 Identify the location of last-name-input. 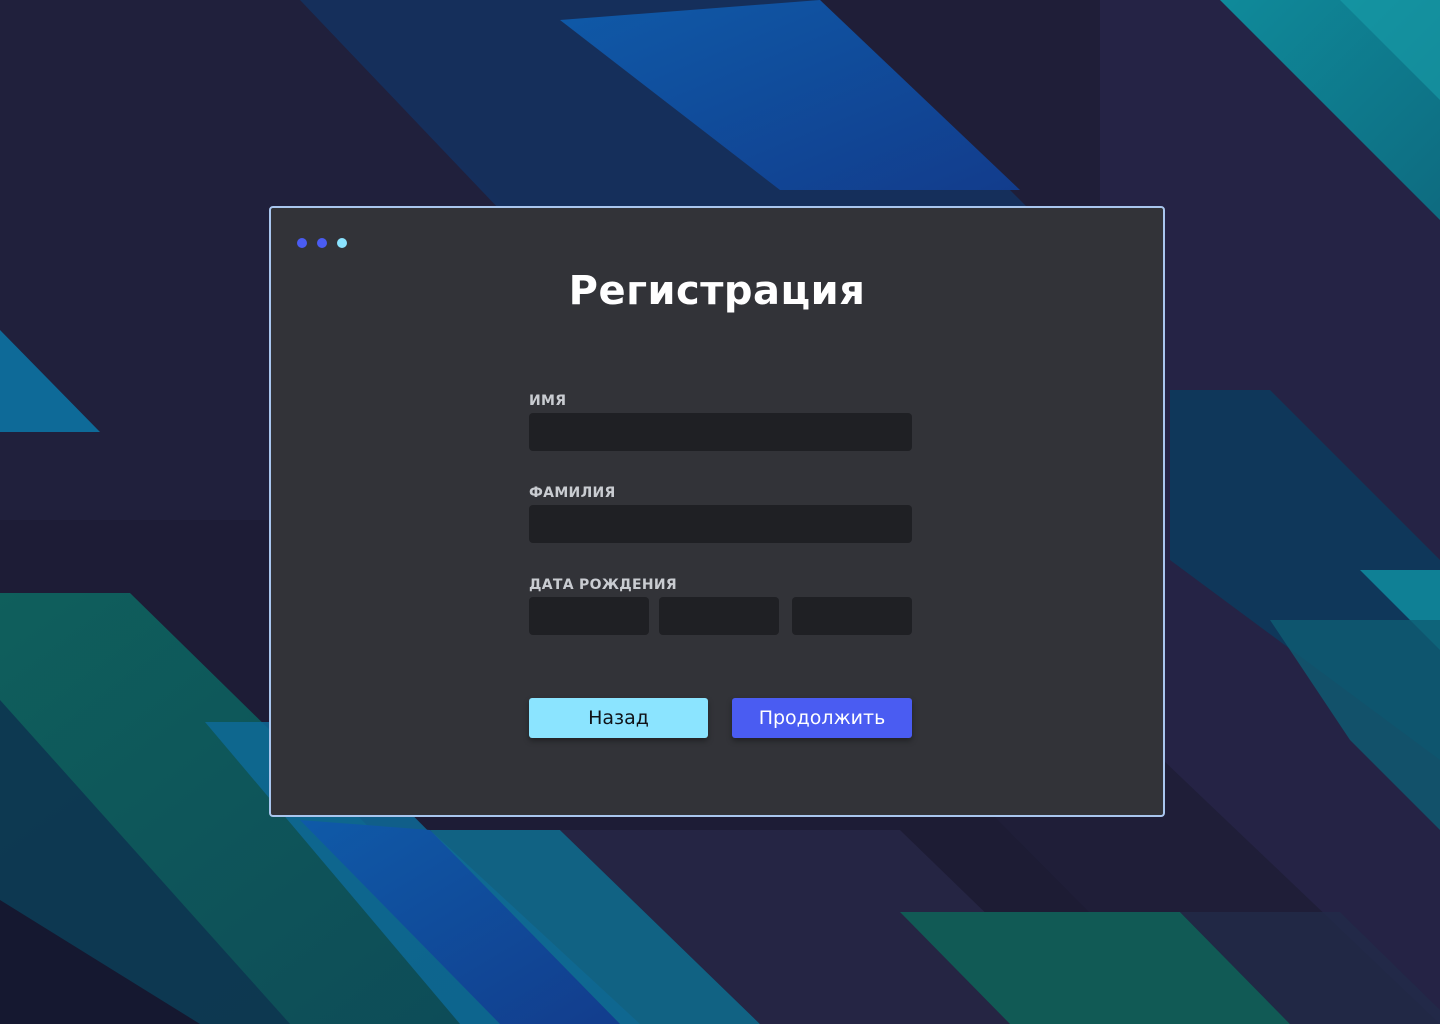
(720, 524).